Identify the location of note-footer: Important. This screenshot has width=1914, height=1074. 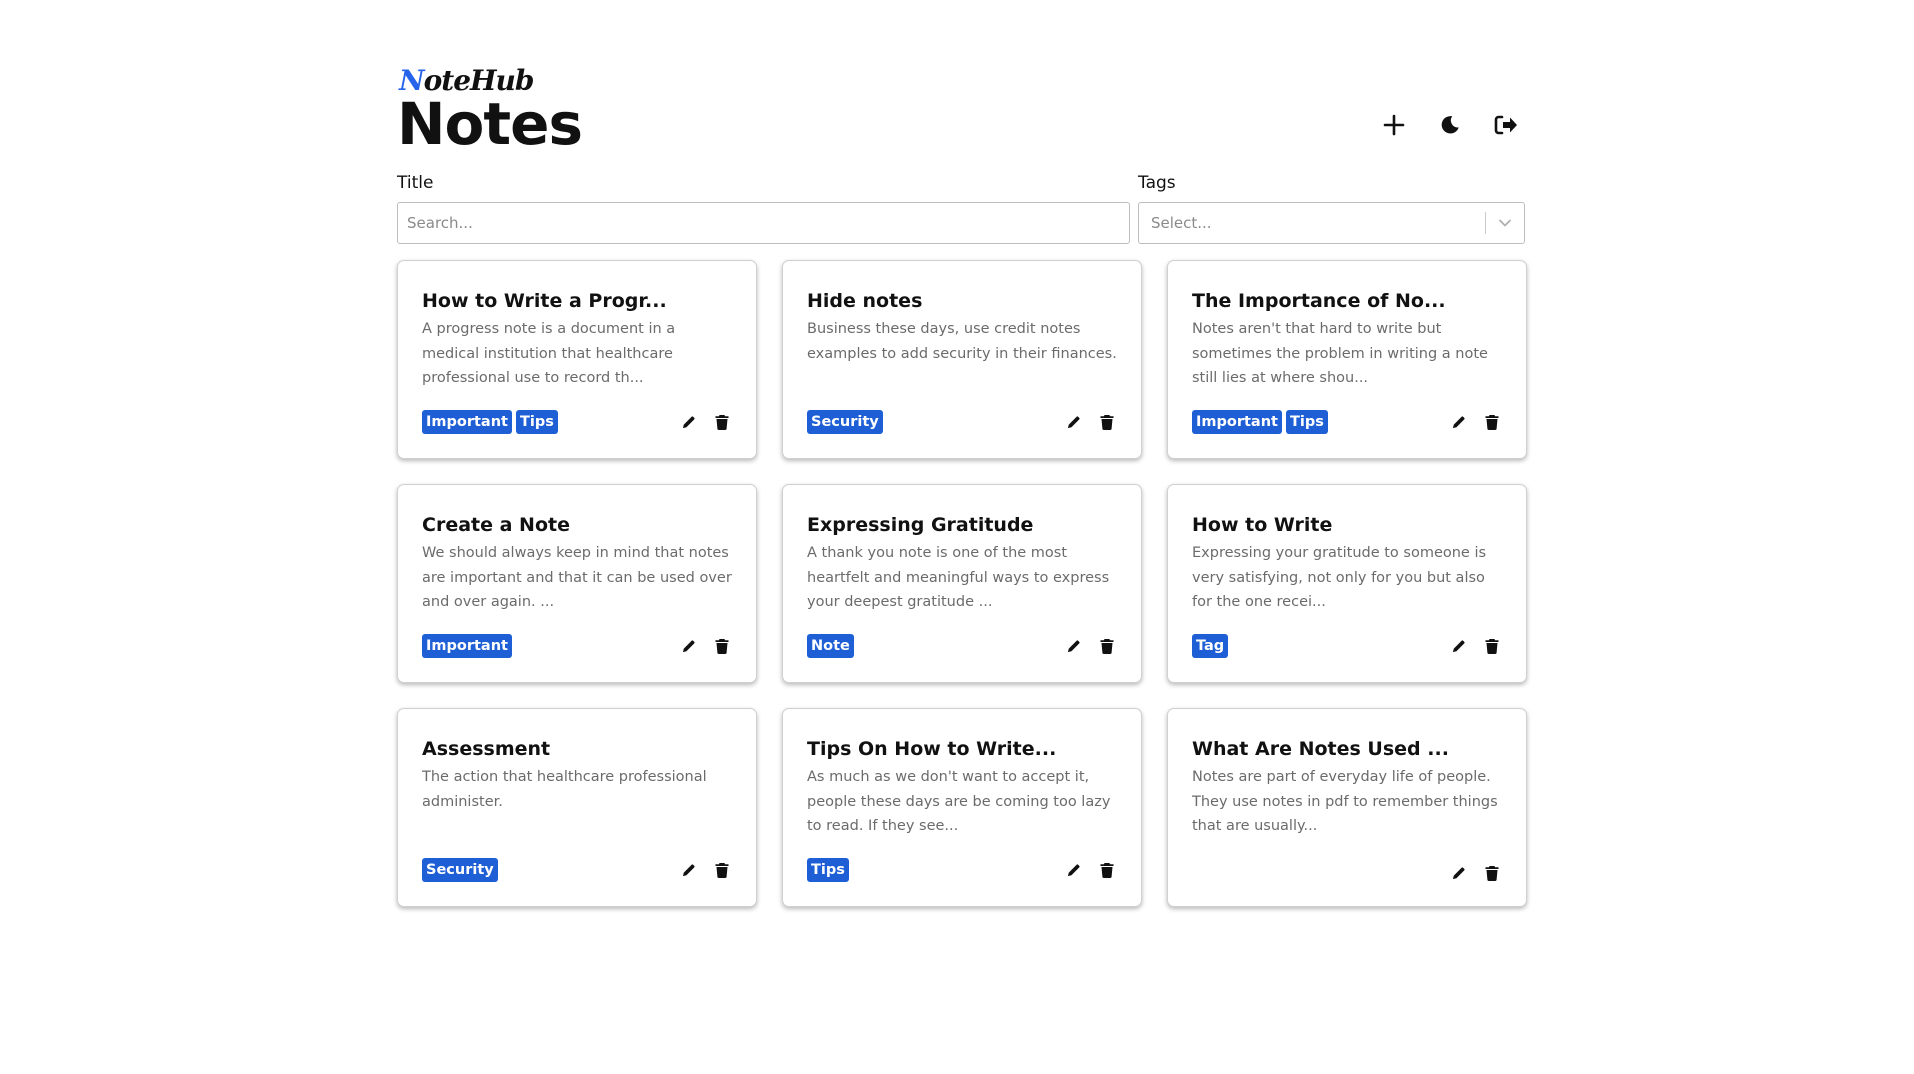
(577, 646).